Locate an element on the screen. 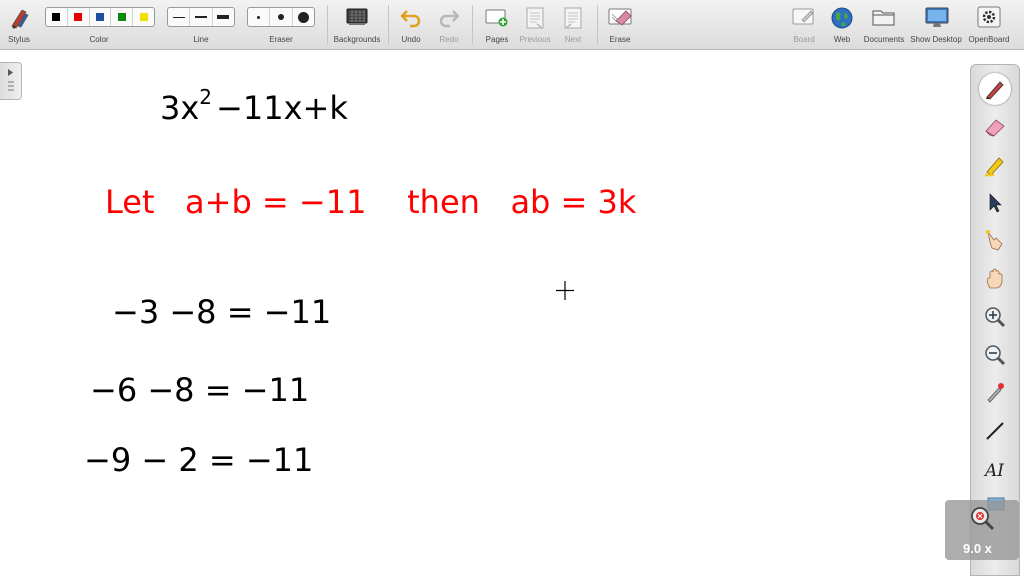 This screenshot has width=1024, height=581. settings-gear-icon is located at coordinates (989, 17).